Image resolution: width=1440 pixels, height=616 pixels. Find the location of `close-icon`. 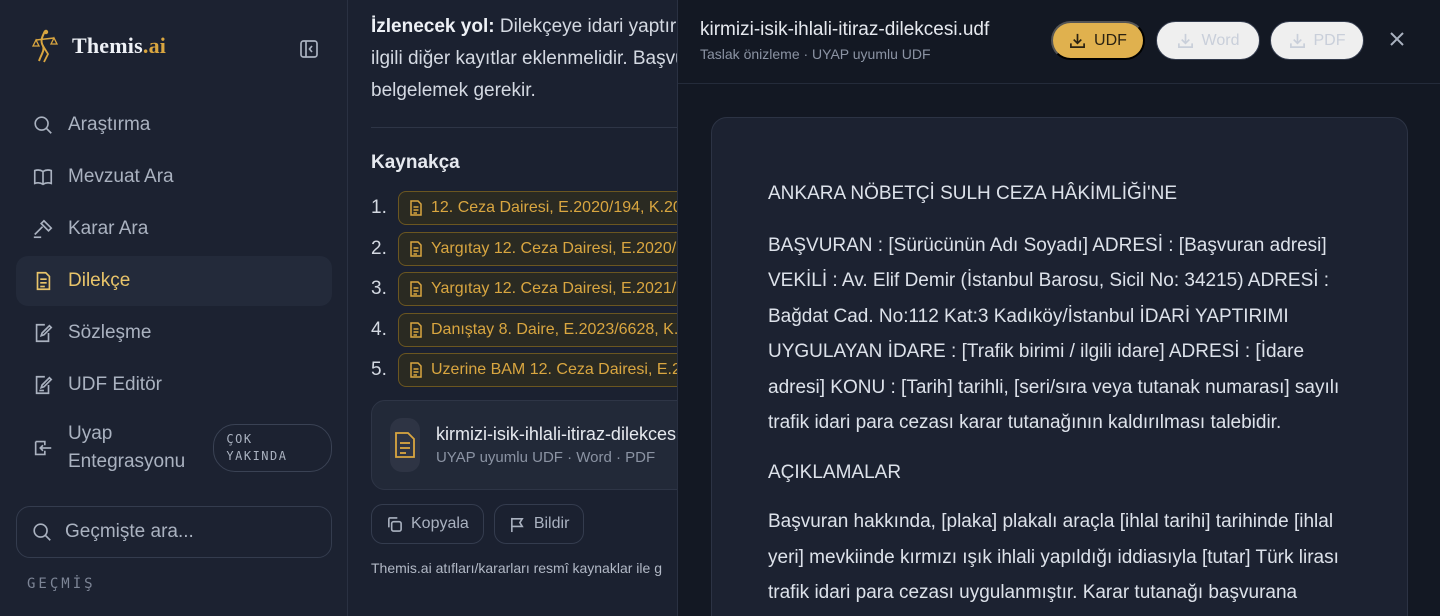

close-icon is located at coordinates (1397, 39).